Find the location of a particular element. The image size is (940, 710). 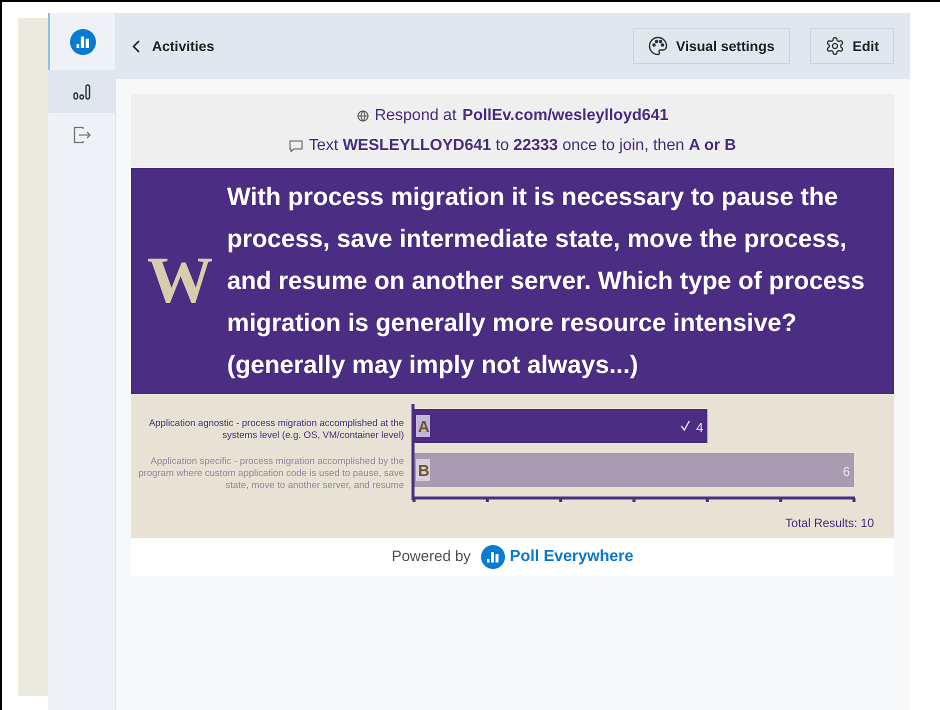

option-label: Application agnostic - process migration accomplished at the systems level (e.g. OS, VM/container level) is located at coordinates (276, 430).